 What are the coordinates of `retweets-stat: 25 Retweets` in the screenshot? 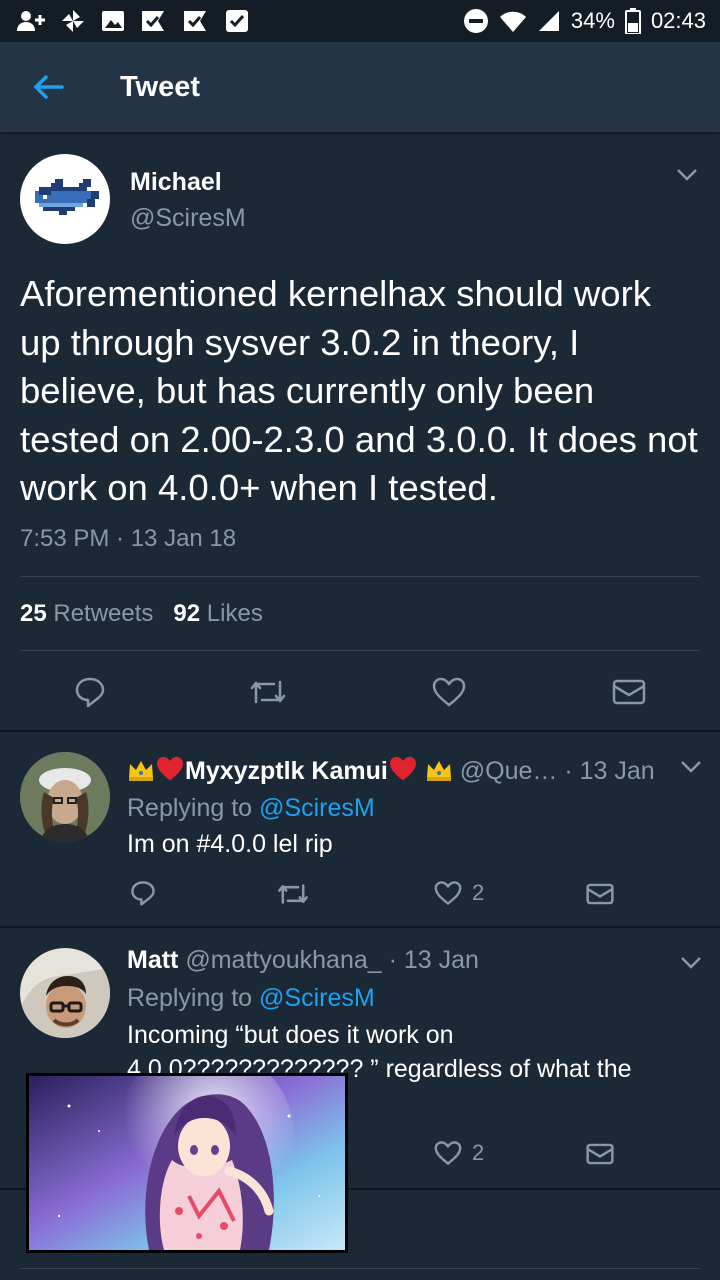 It's located at (86, 614).